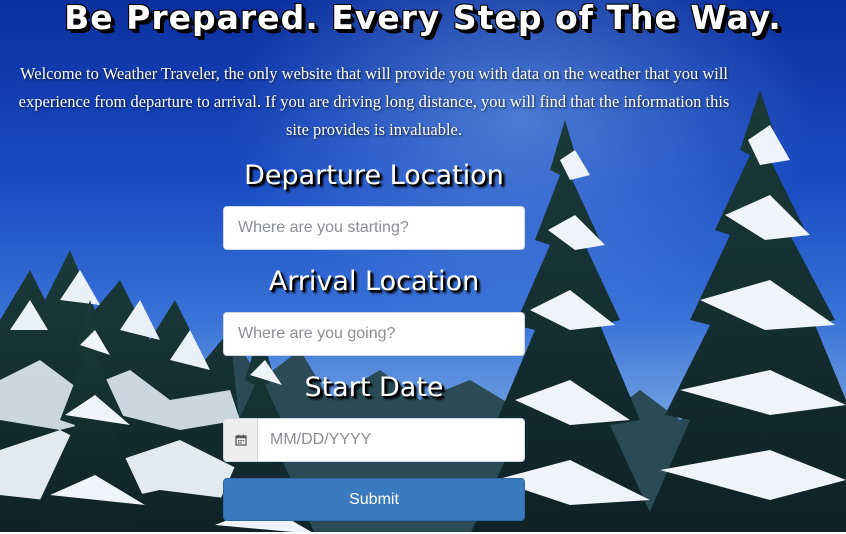 The image size is (846, 534). I want to click on calendar-icon, so click(241, 440).